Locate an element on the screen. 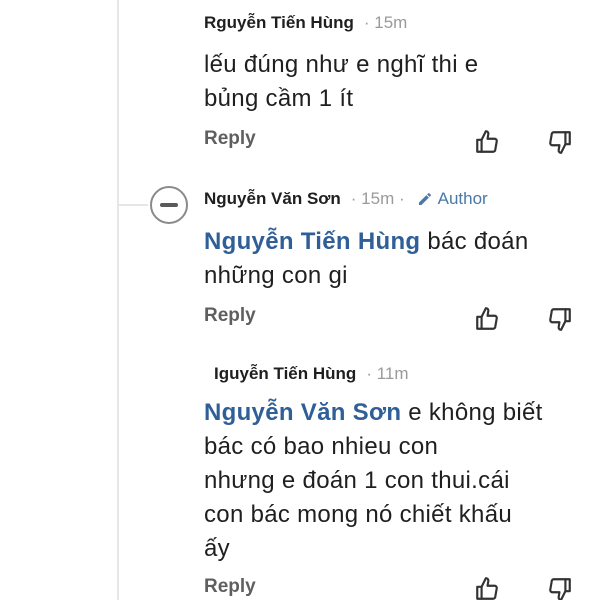  thread-line is located at coordinates (118, 300).